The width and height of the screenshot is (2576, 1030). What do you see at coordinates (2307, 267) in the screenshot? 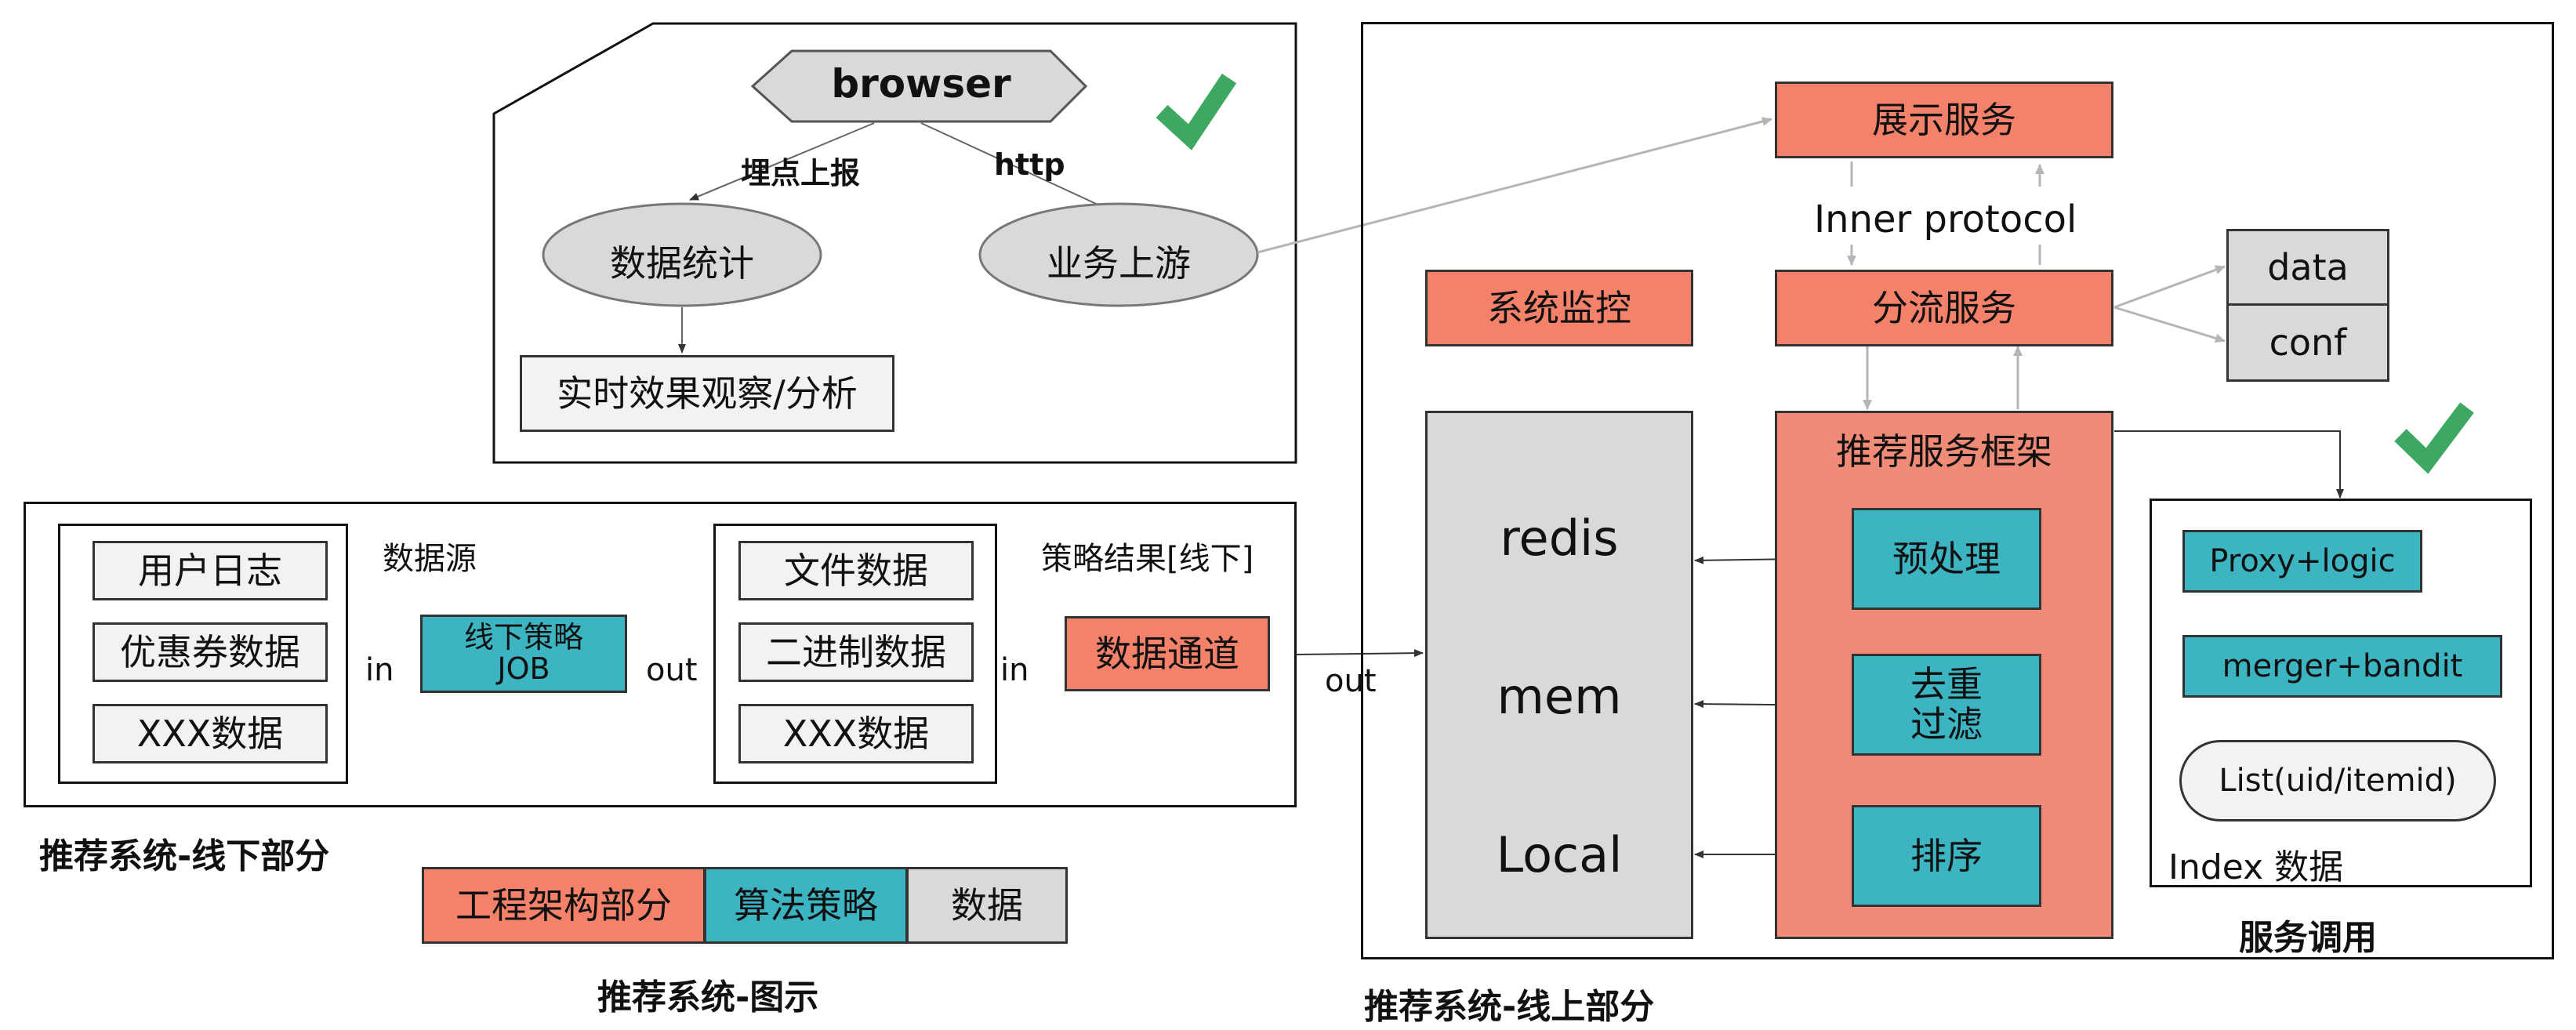
I see `data-box: data` at bounding box center [2307, 267].